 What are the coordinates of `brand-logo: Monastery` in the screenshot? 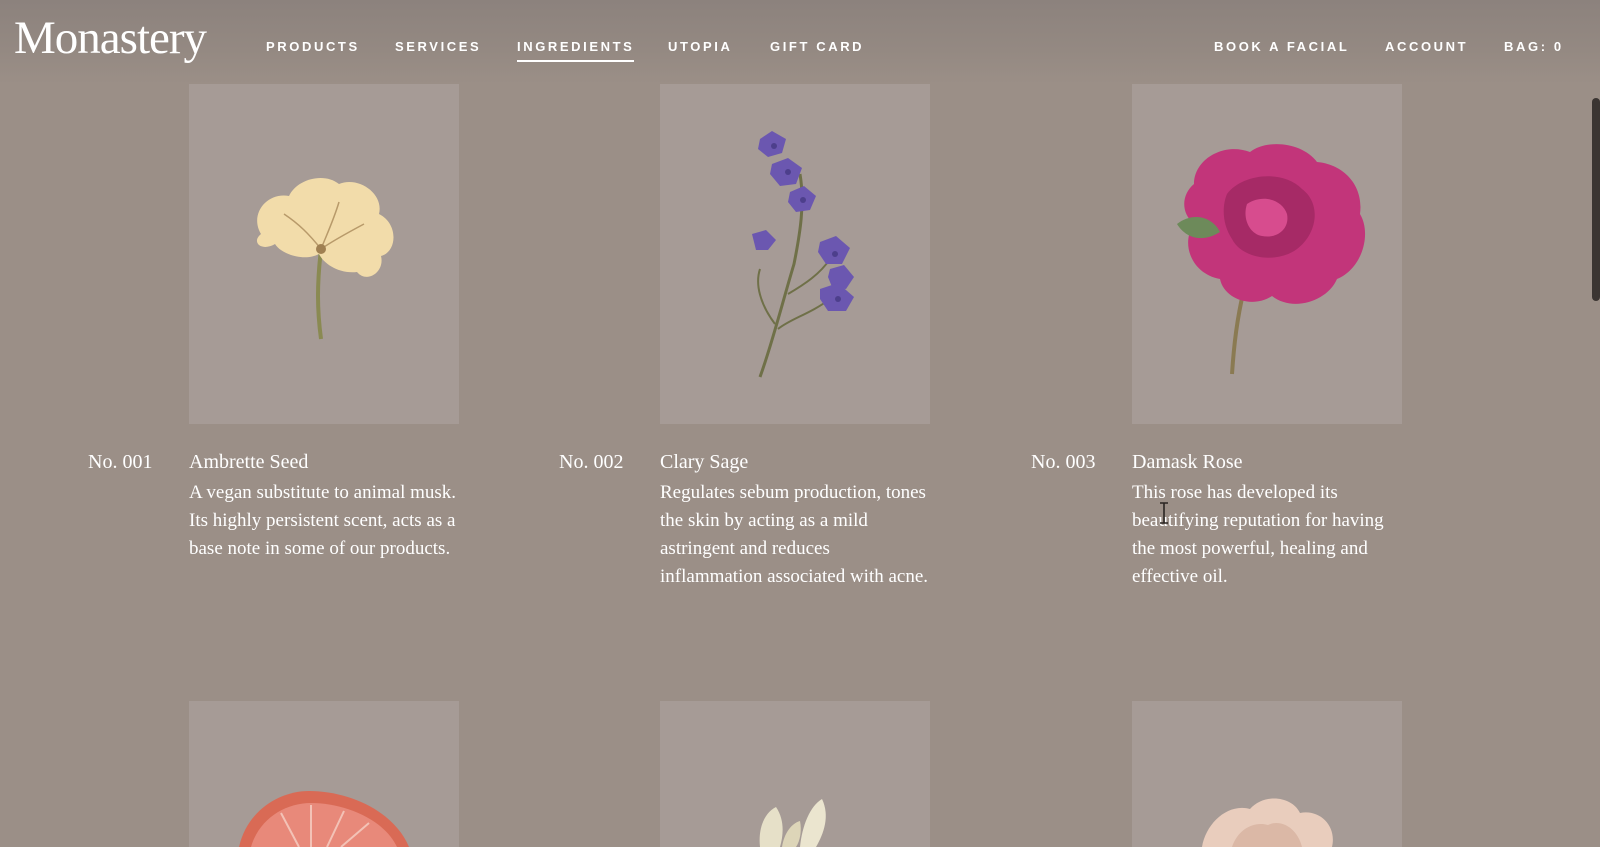 It's located at (110, 38).